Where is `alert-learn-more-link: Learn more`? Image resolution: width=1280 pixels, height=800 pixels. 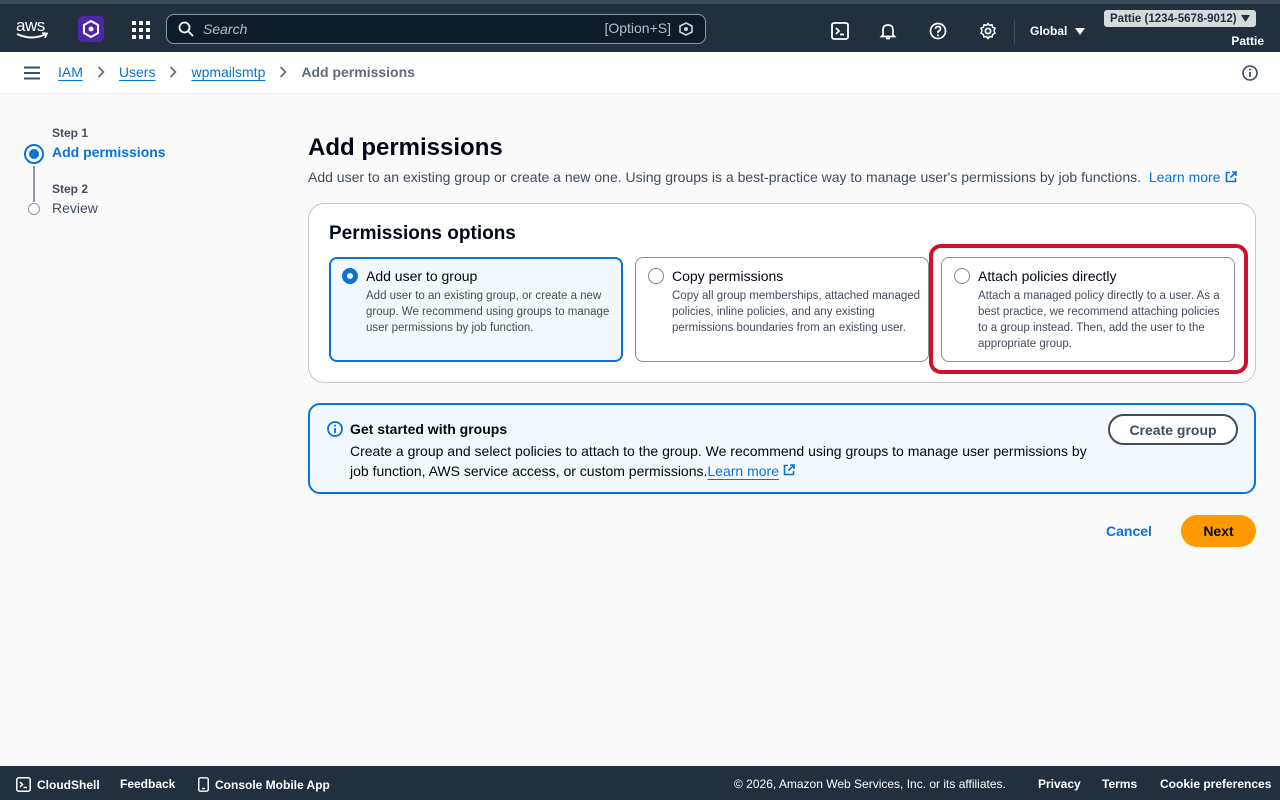 alert-learn-more-link: Learn more is located at coordinates (743, 471).